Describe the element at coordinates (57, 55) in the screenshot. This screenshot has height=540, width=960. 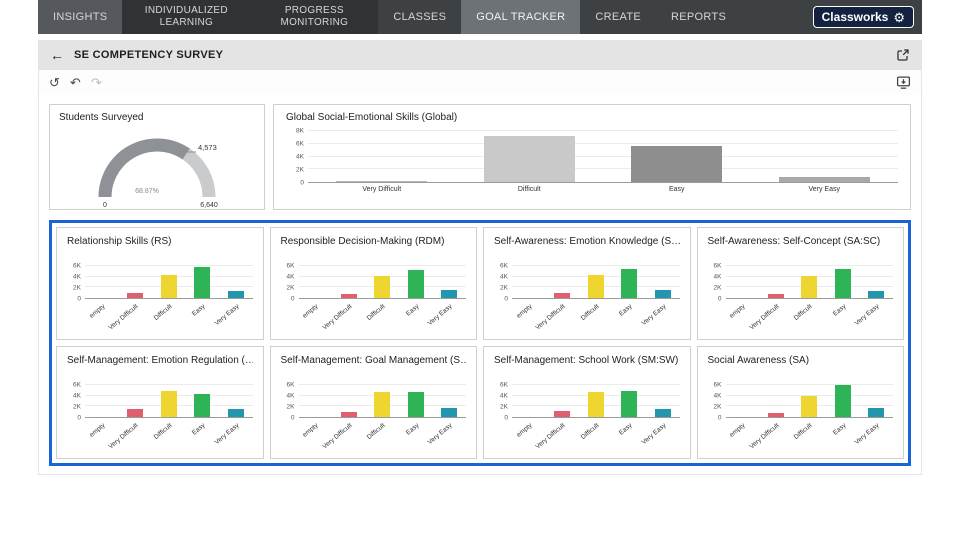
I see `back-arrow-icon: ←` at that location.